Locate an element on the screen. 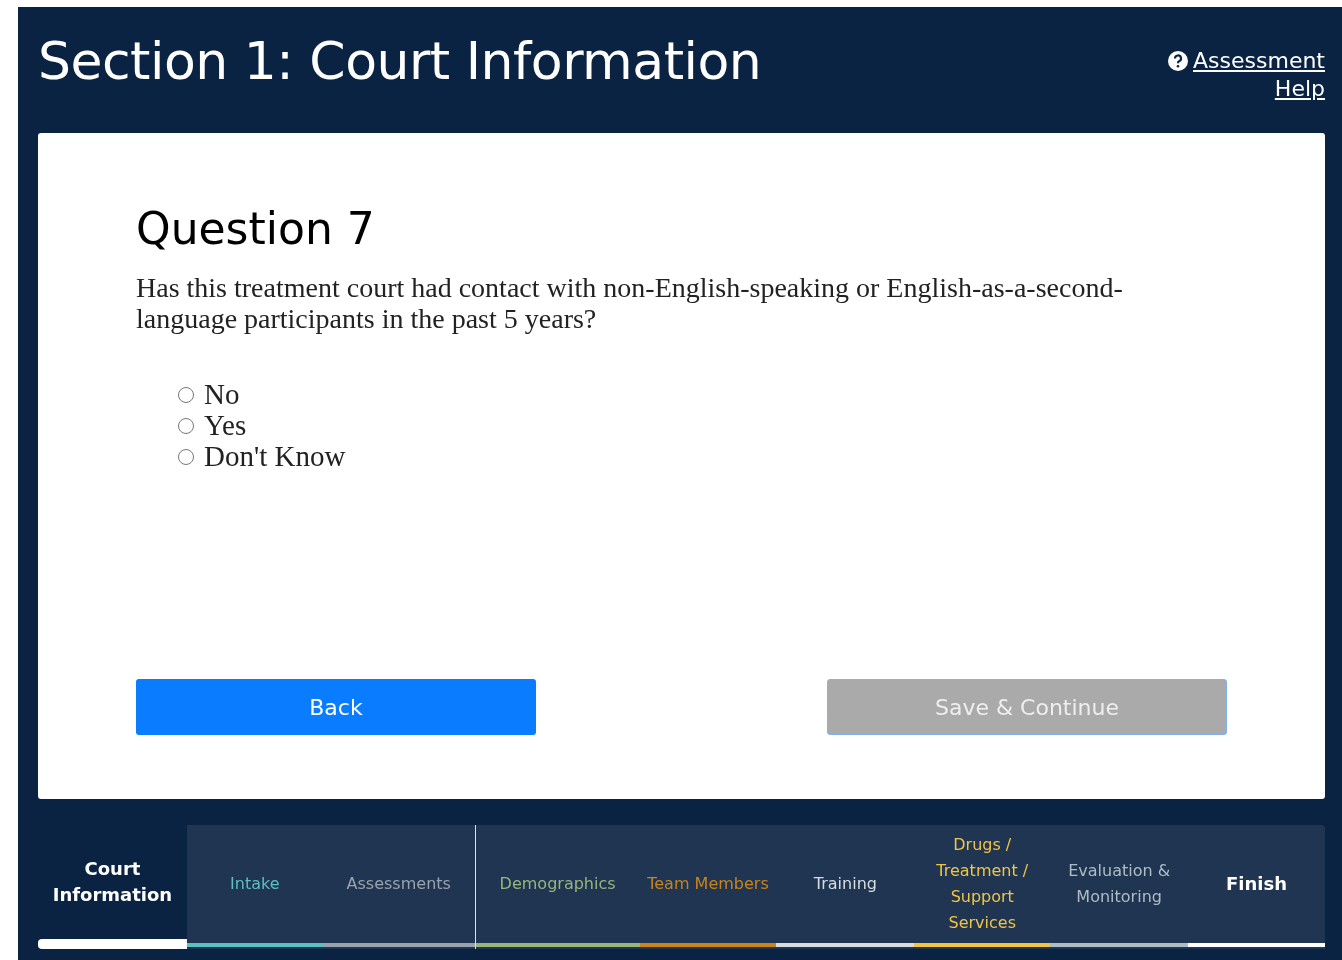 The height and width of the screenshot is (960, 1342). section-tab: Team Members is located at coordinates (708, 887).